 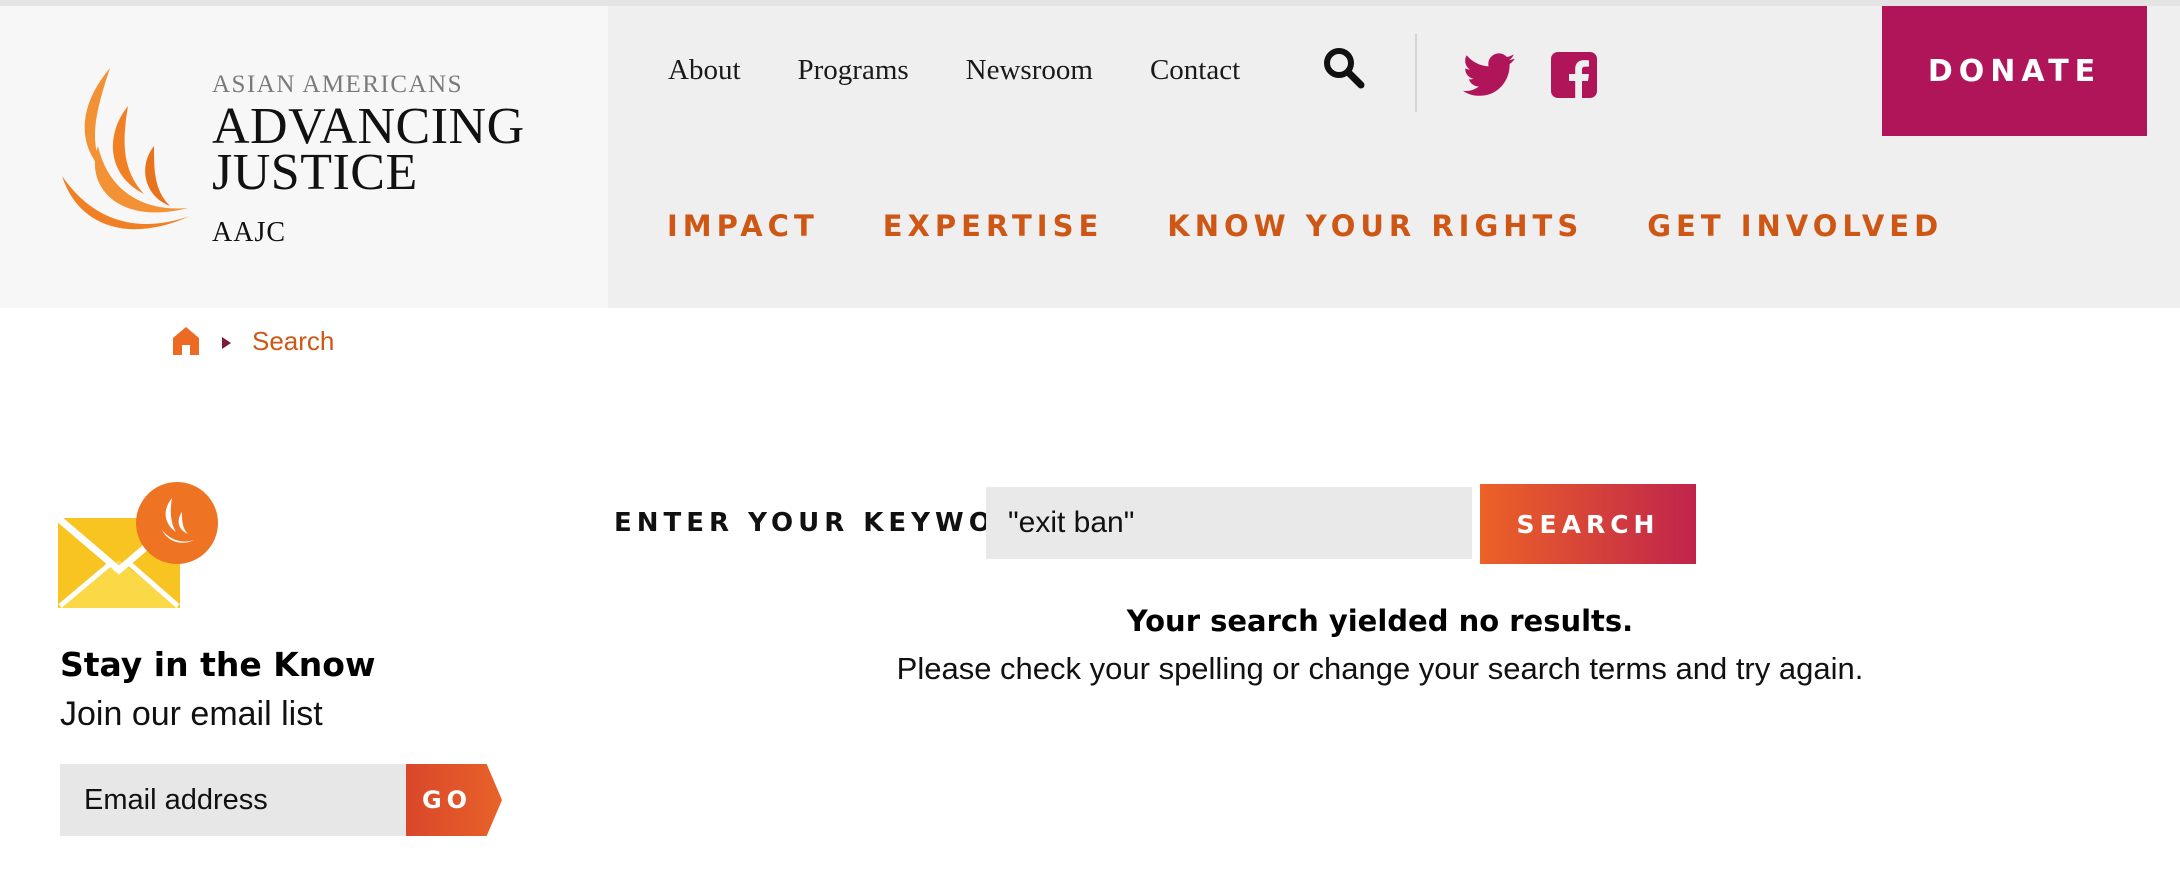 What do you see at coordinates (1375, 226) in the screenshot?
I see `main-nav-know-your-rights: KNOW YOUR RIGHTS` at bounding box center [1375, 226].